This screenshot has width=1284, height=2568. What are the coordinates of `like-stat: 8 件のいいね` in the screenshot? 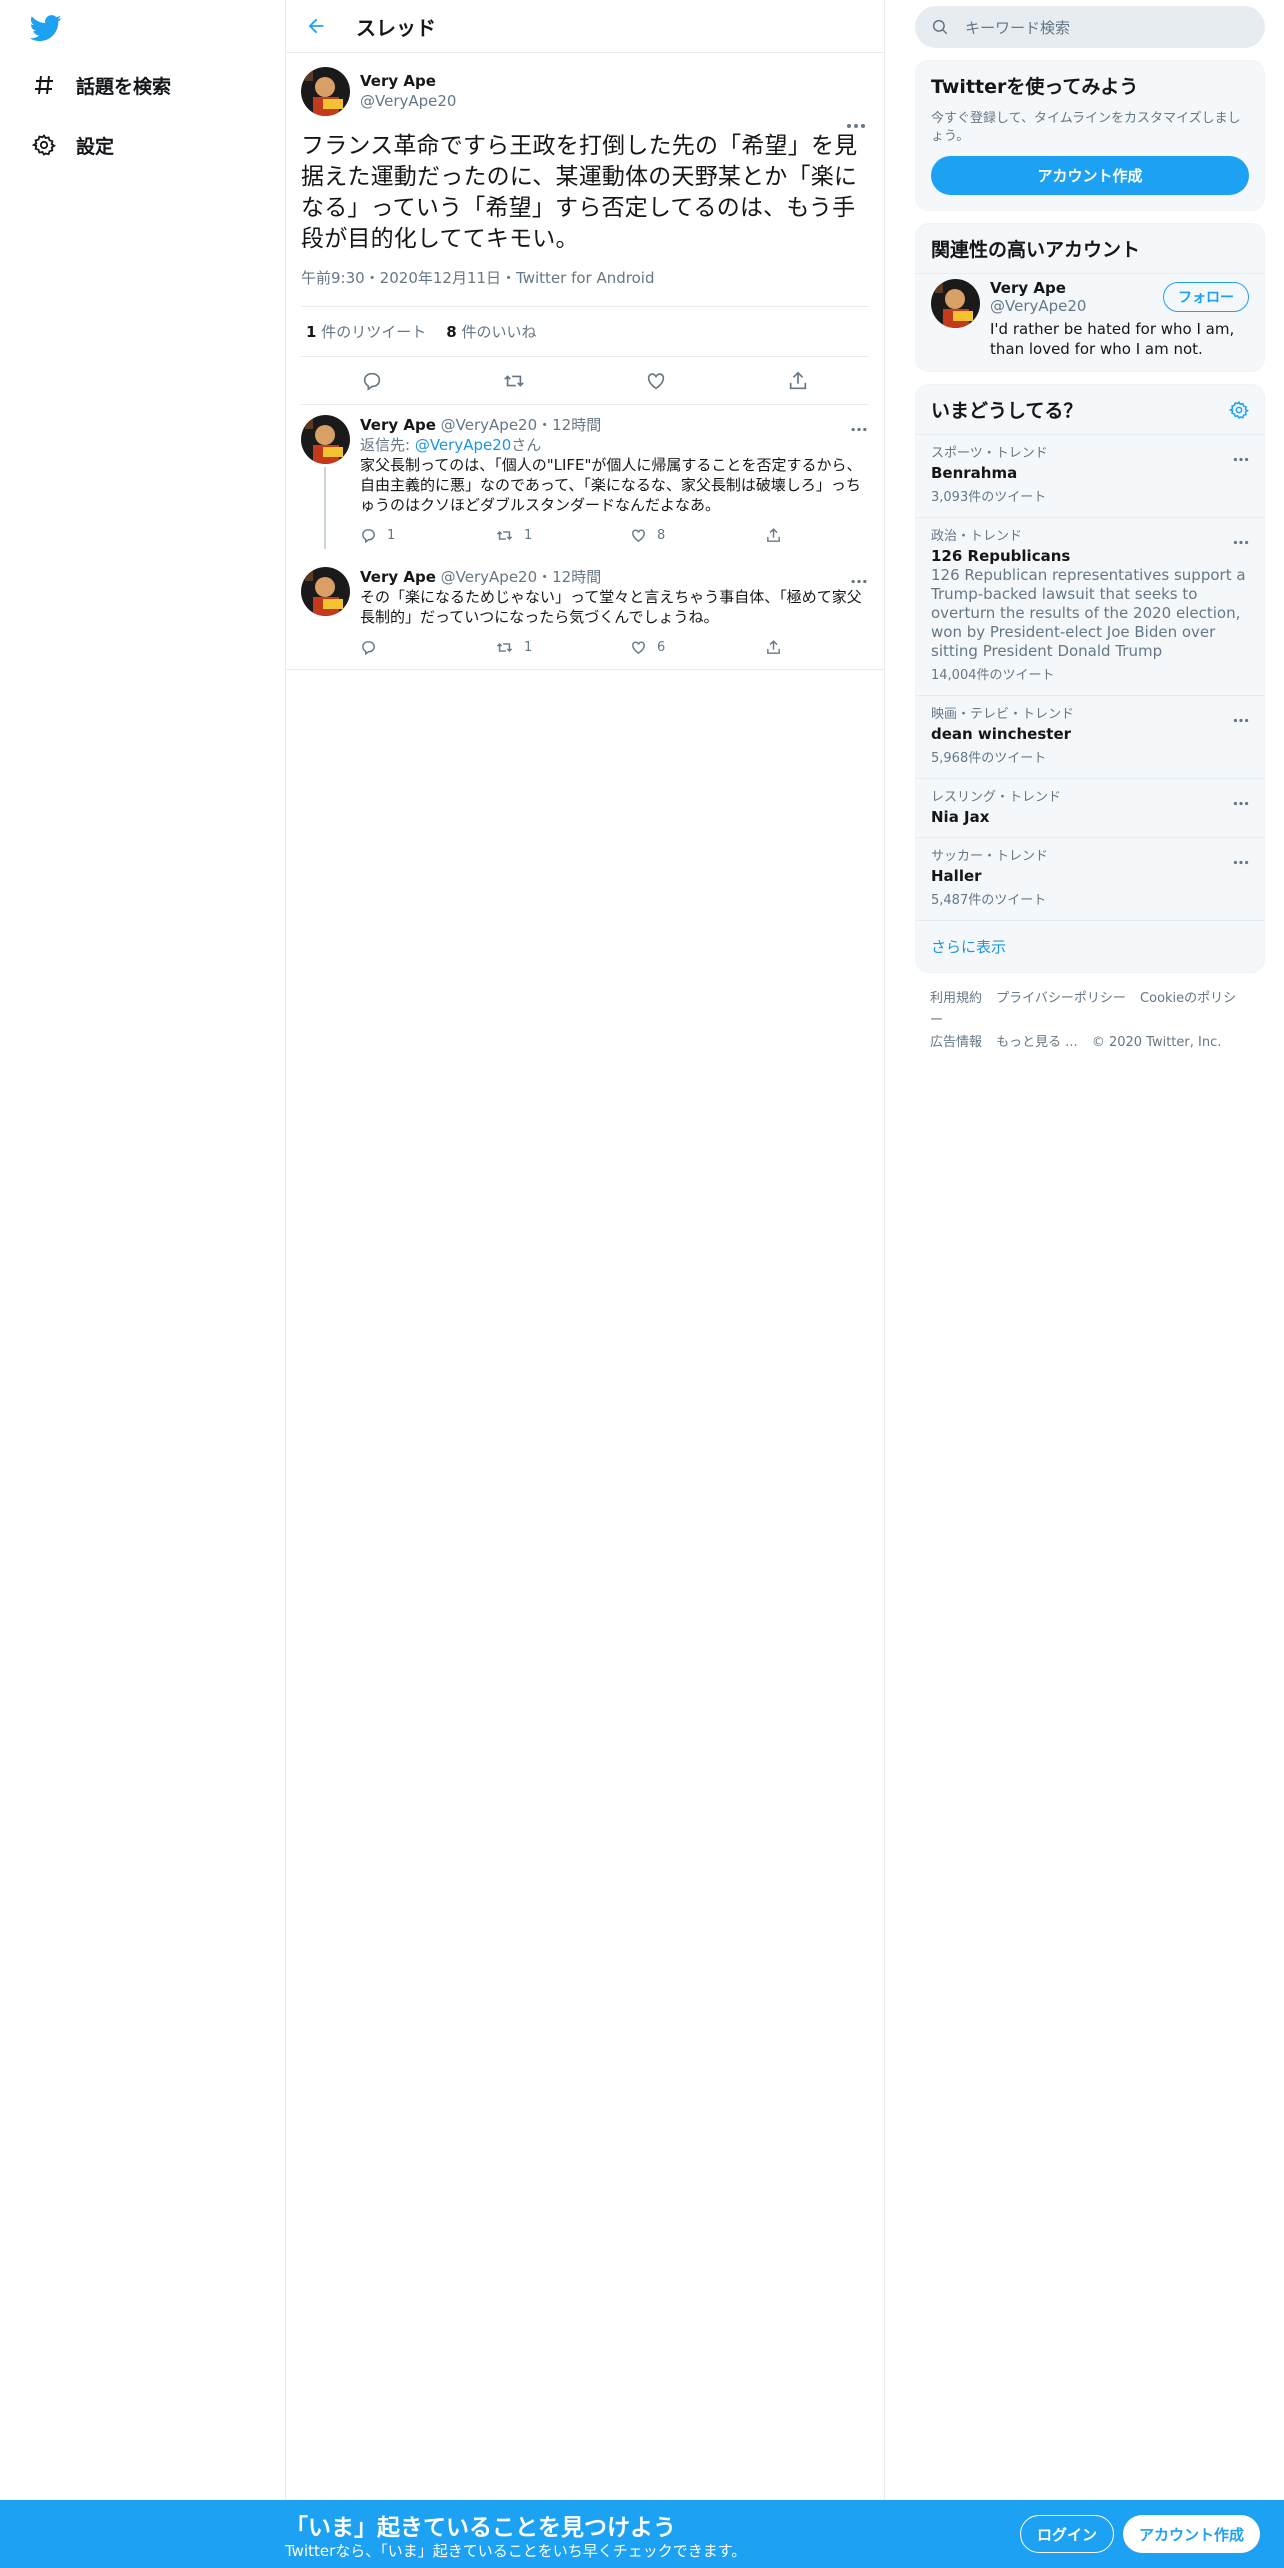 It's located at (491, 331).